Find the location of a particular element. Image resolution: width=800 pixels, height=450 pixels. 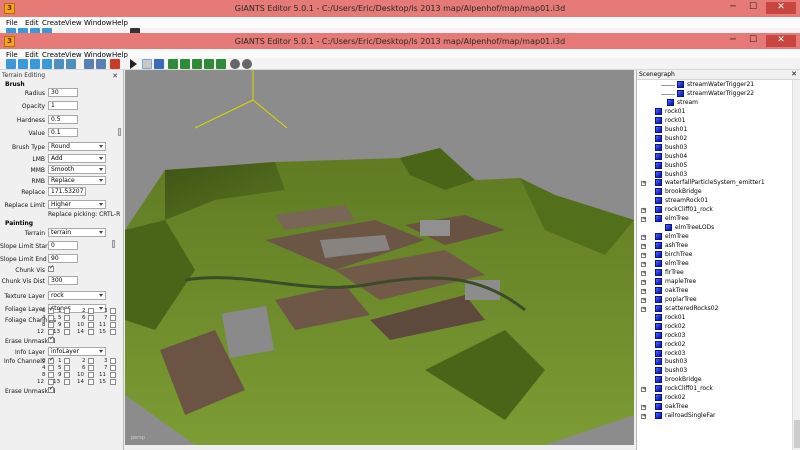

maximize-icon: ☐ is located at coordinates (753, 8).